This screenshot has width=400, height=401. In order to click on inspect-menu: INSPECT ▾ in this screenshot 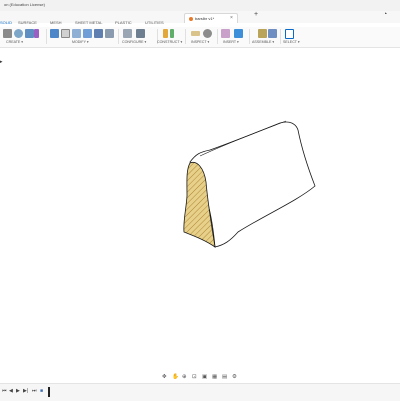, I will do `click(200, 42)`.